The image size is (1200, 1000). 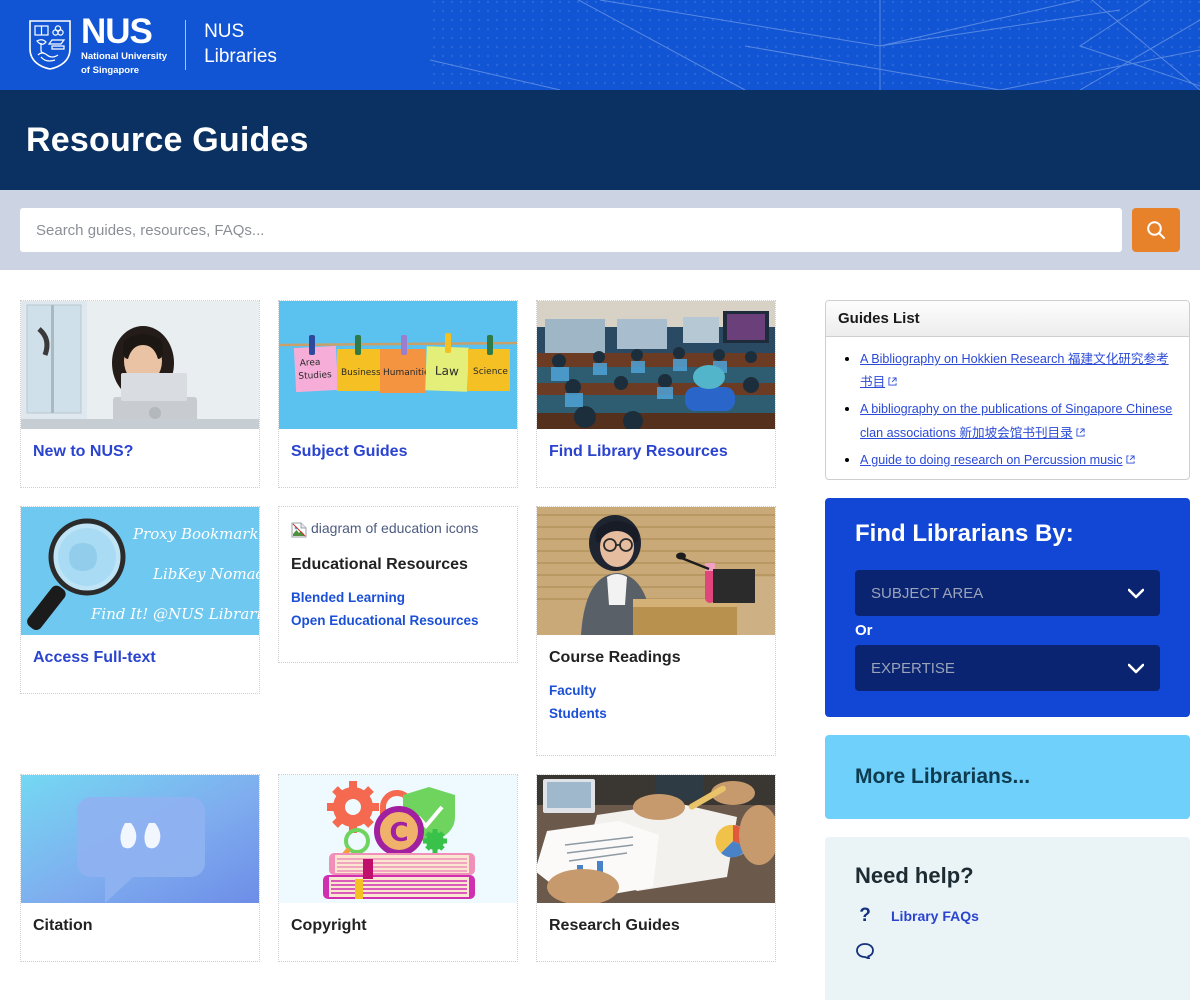 I want to click on card-citation: Citation, so click(x=140, y=868).